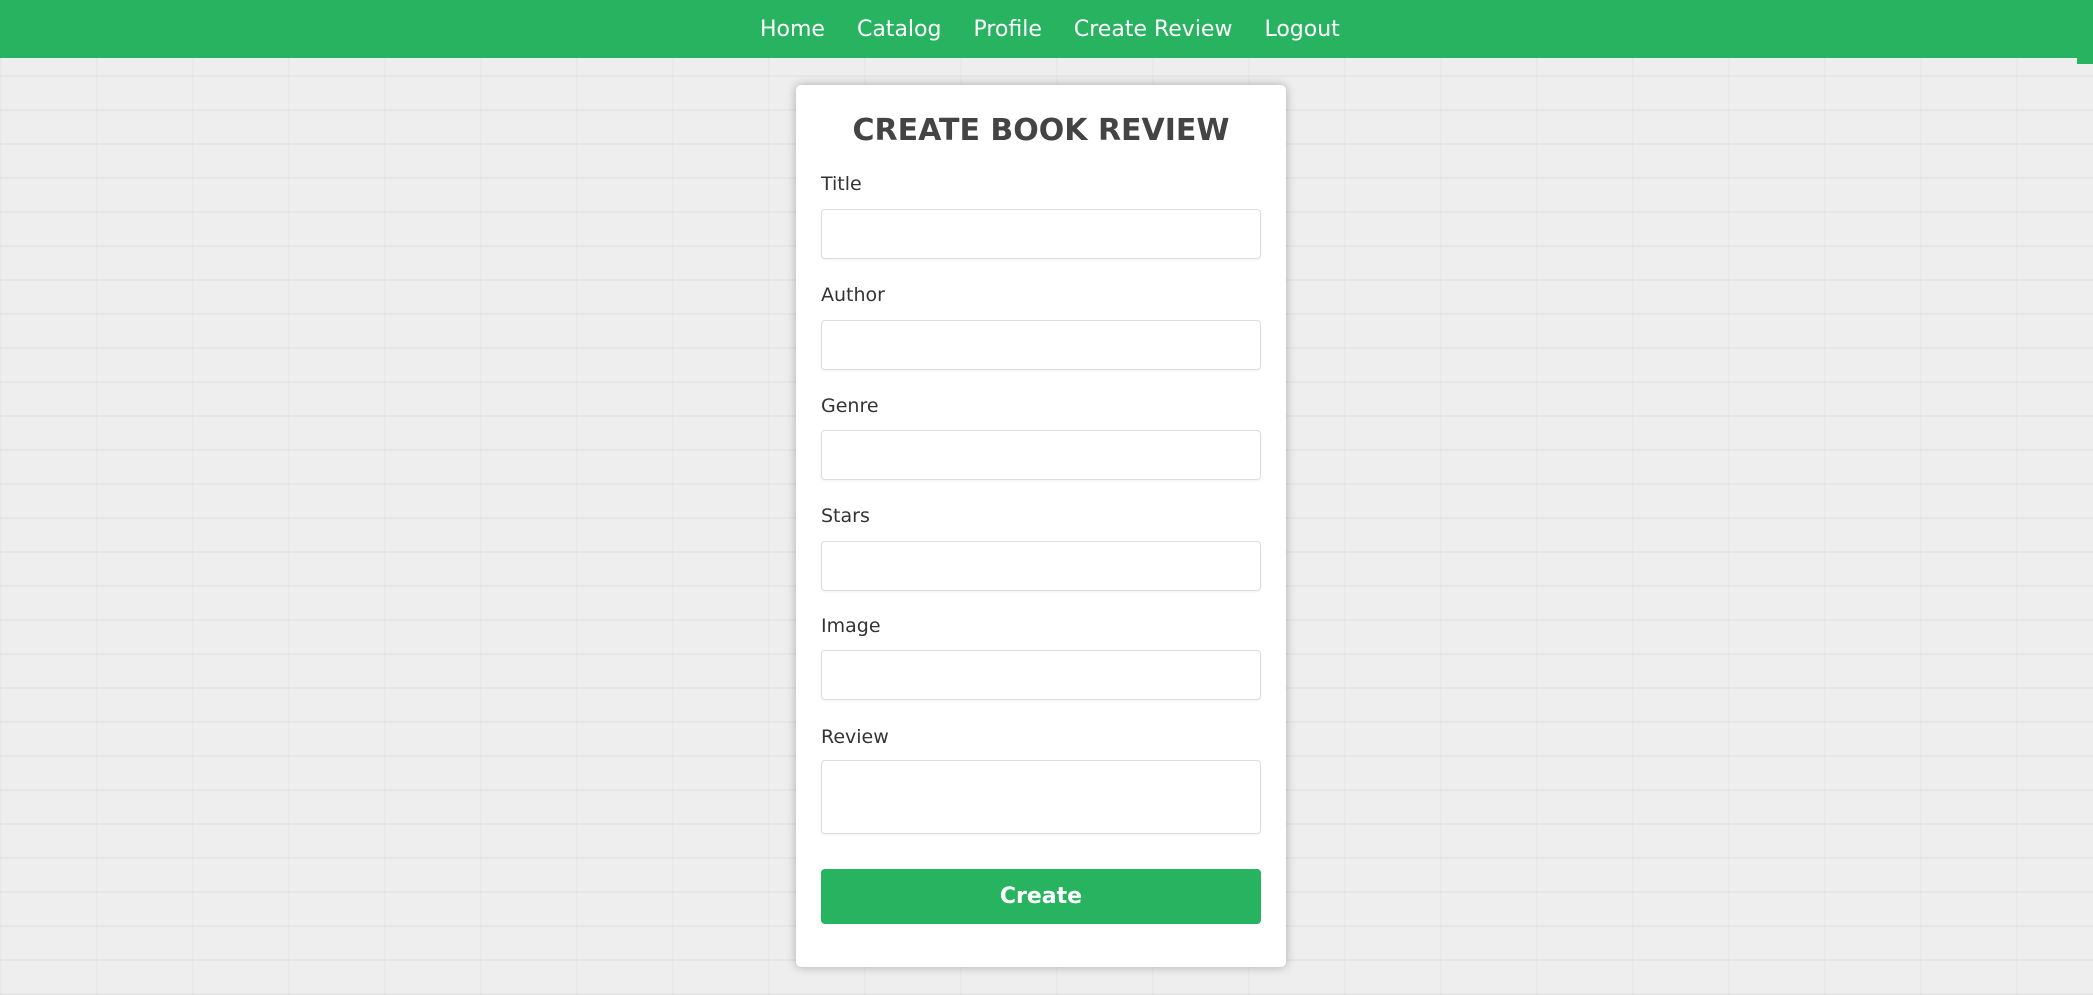 Image resolution: width=2093 pixels, height=995 pixels. I want to click on genre-input, so click(1041, 455).